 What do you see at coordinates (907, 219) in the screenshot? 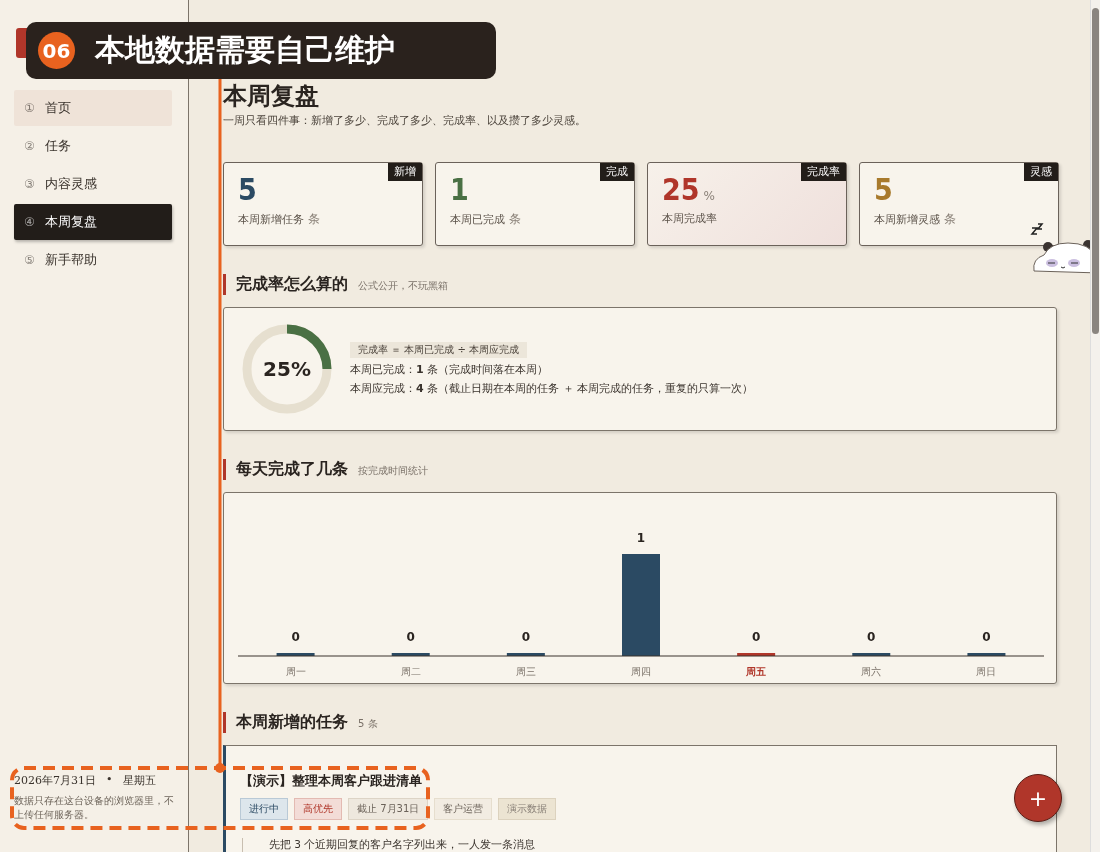
I see `stat-label: 本周新增灵感` at bounding box center [907, 219].